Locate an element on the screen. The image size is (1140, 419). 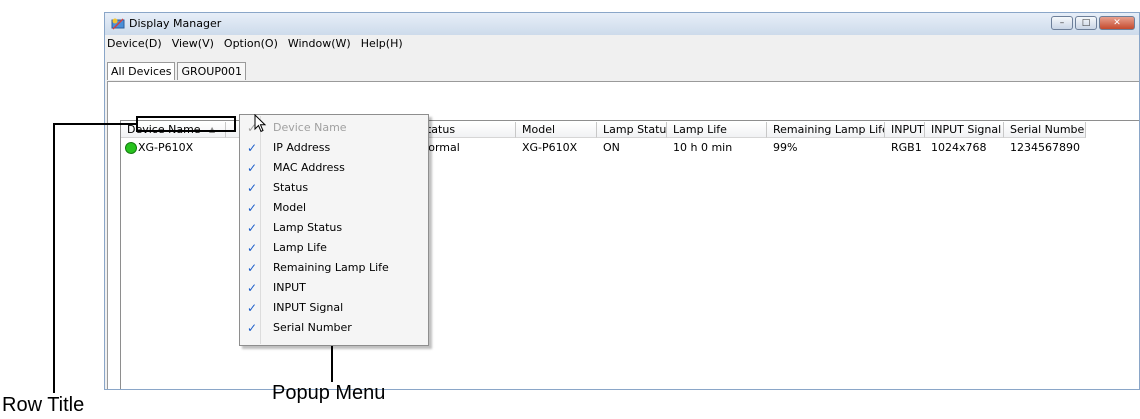
tab-strip: All Devices GROUP001 is located at coordinates (177, 71).